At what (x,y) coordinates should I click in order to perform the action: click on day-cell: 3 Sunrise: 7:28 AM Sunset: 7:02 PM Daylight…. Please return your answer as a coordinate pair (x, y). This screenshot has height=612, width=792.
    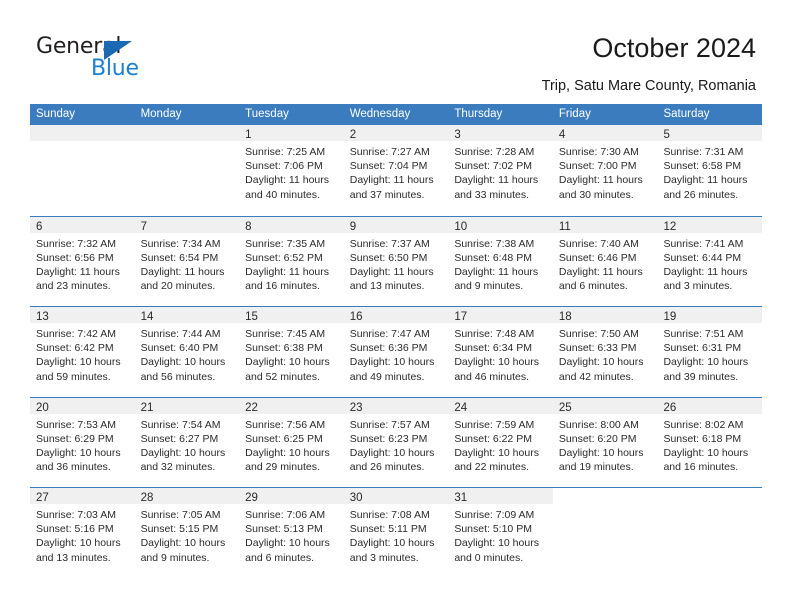
    Looking at the image, I should click on (500, 170).